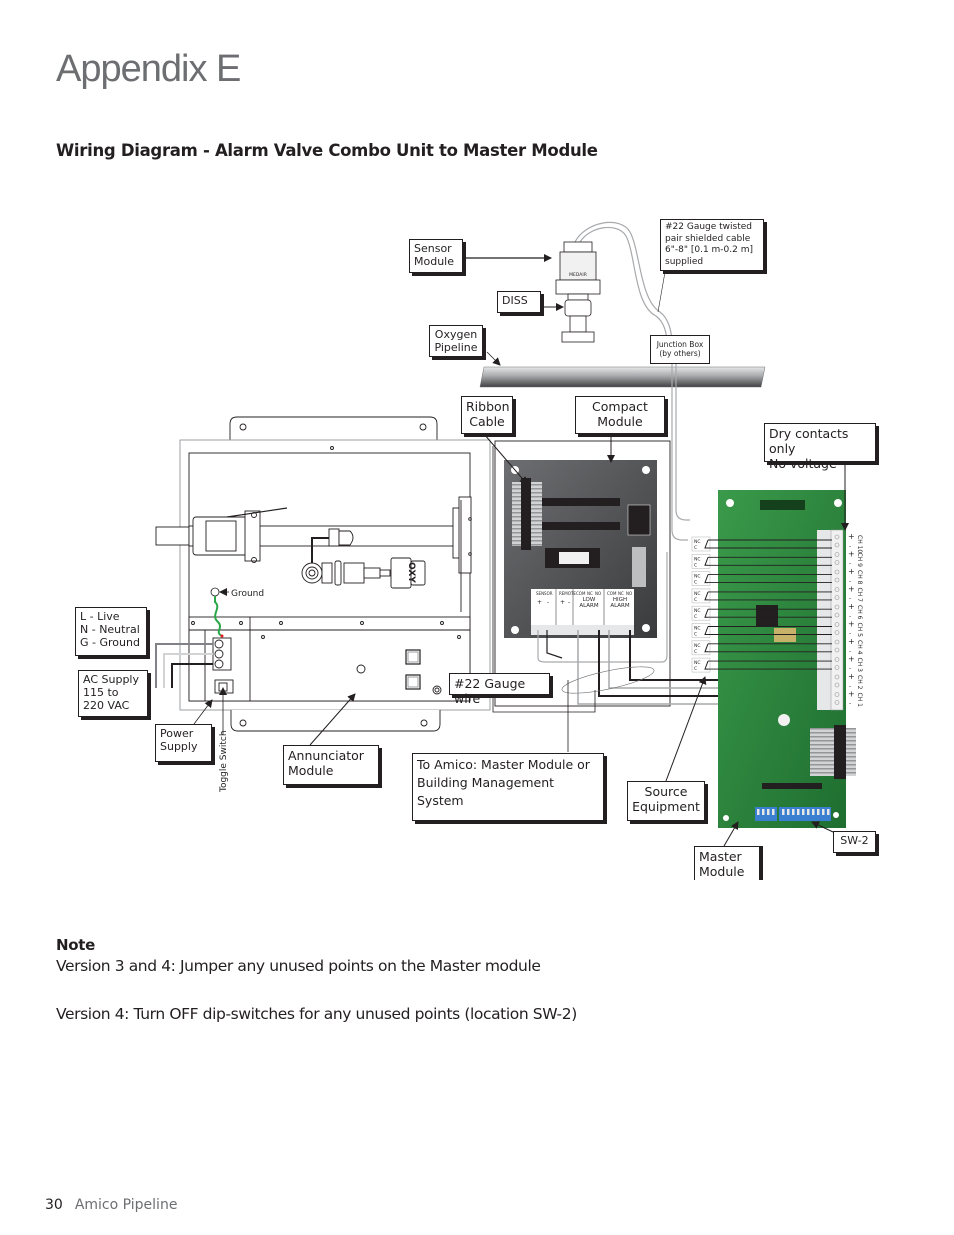 This screenshot has height=1235, width=954. Describe the element at coordinates (487, 415) in the screenshot. I see `callout-ribbon-cable: Ribbon Cable` at that location.